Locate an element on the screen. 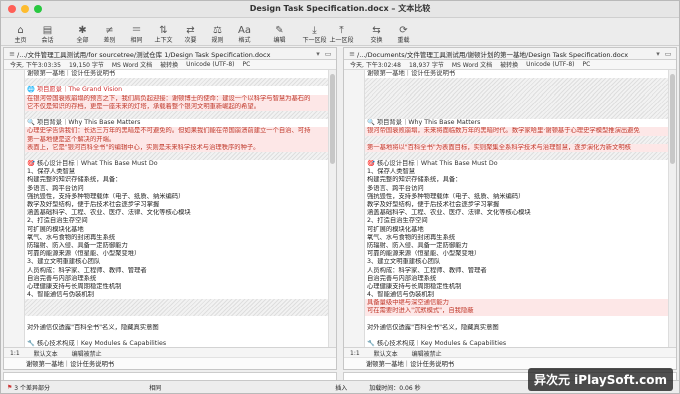  left-text-line: 🔍 项目背景｜Why This Base Matters is located at coordinates (84, 123).